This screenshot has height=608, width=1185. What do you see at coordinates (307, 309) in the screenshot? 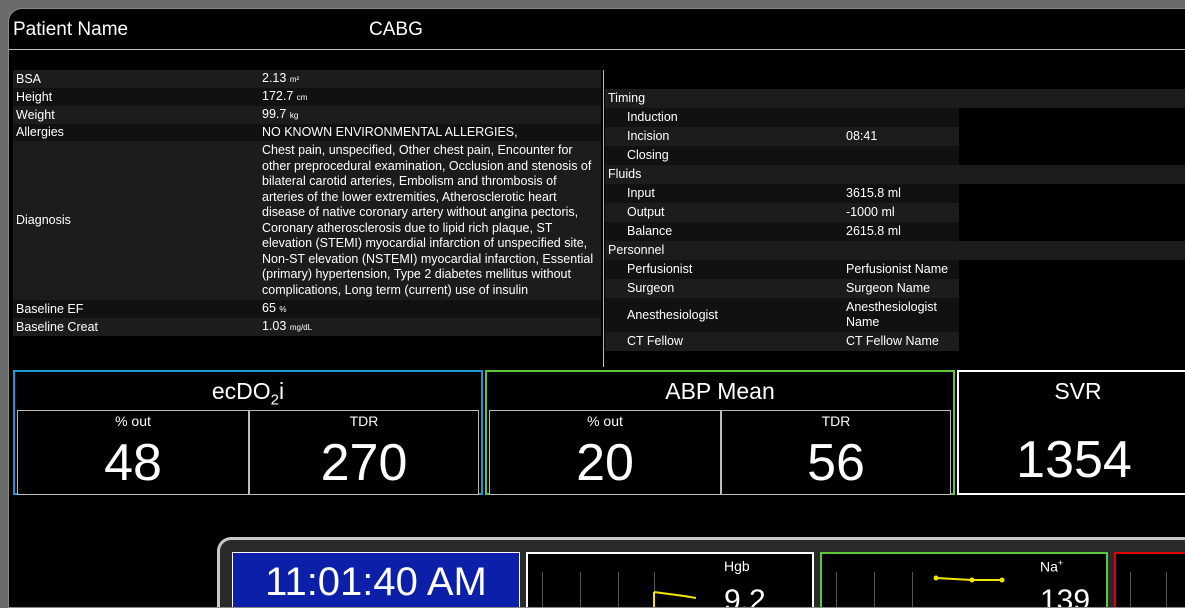
I see `row-baseline-ef: Baseline EF 65 %` at bounding box center [307, 309].